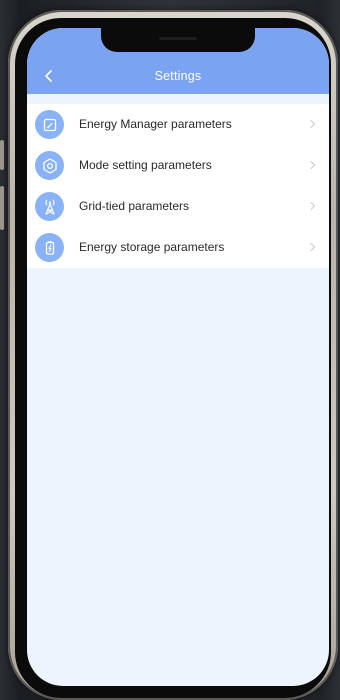 The height and width of the screenshot is (700, 340). Describe the element at coordinates (145, 165) in the screenshot. I see `menu-item-label: Mode setting parameters` at that location.